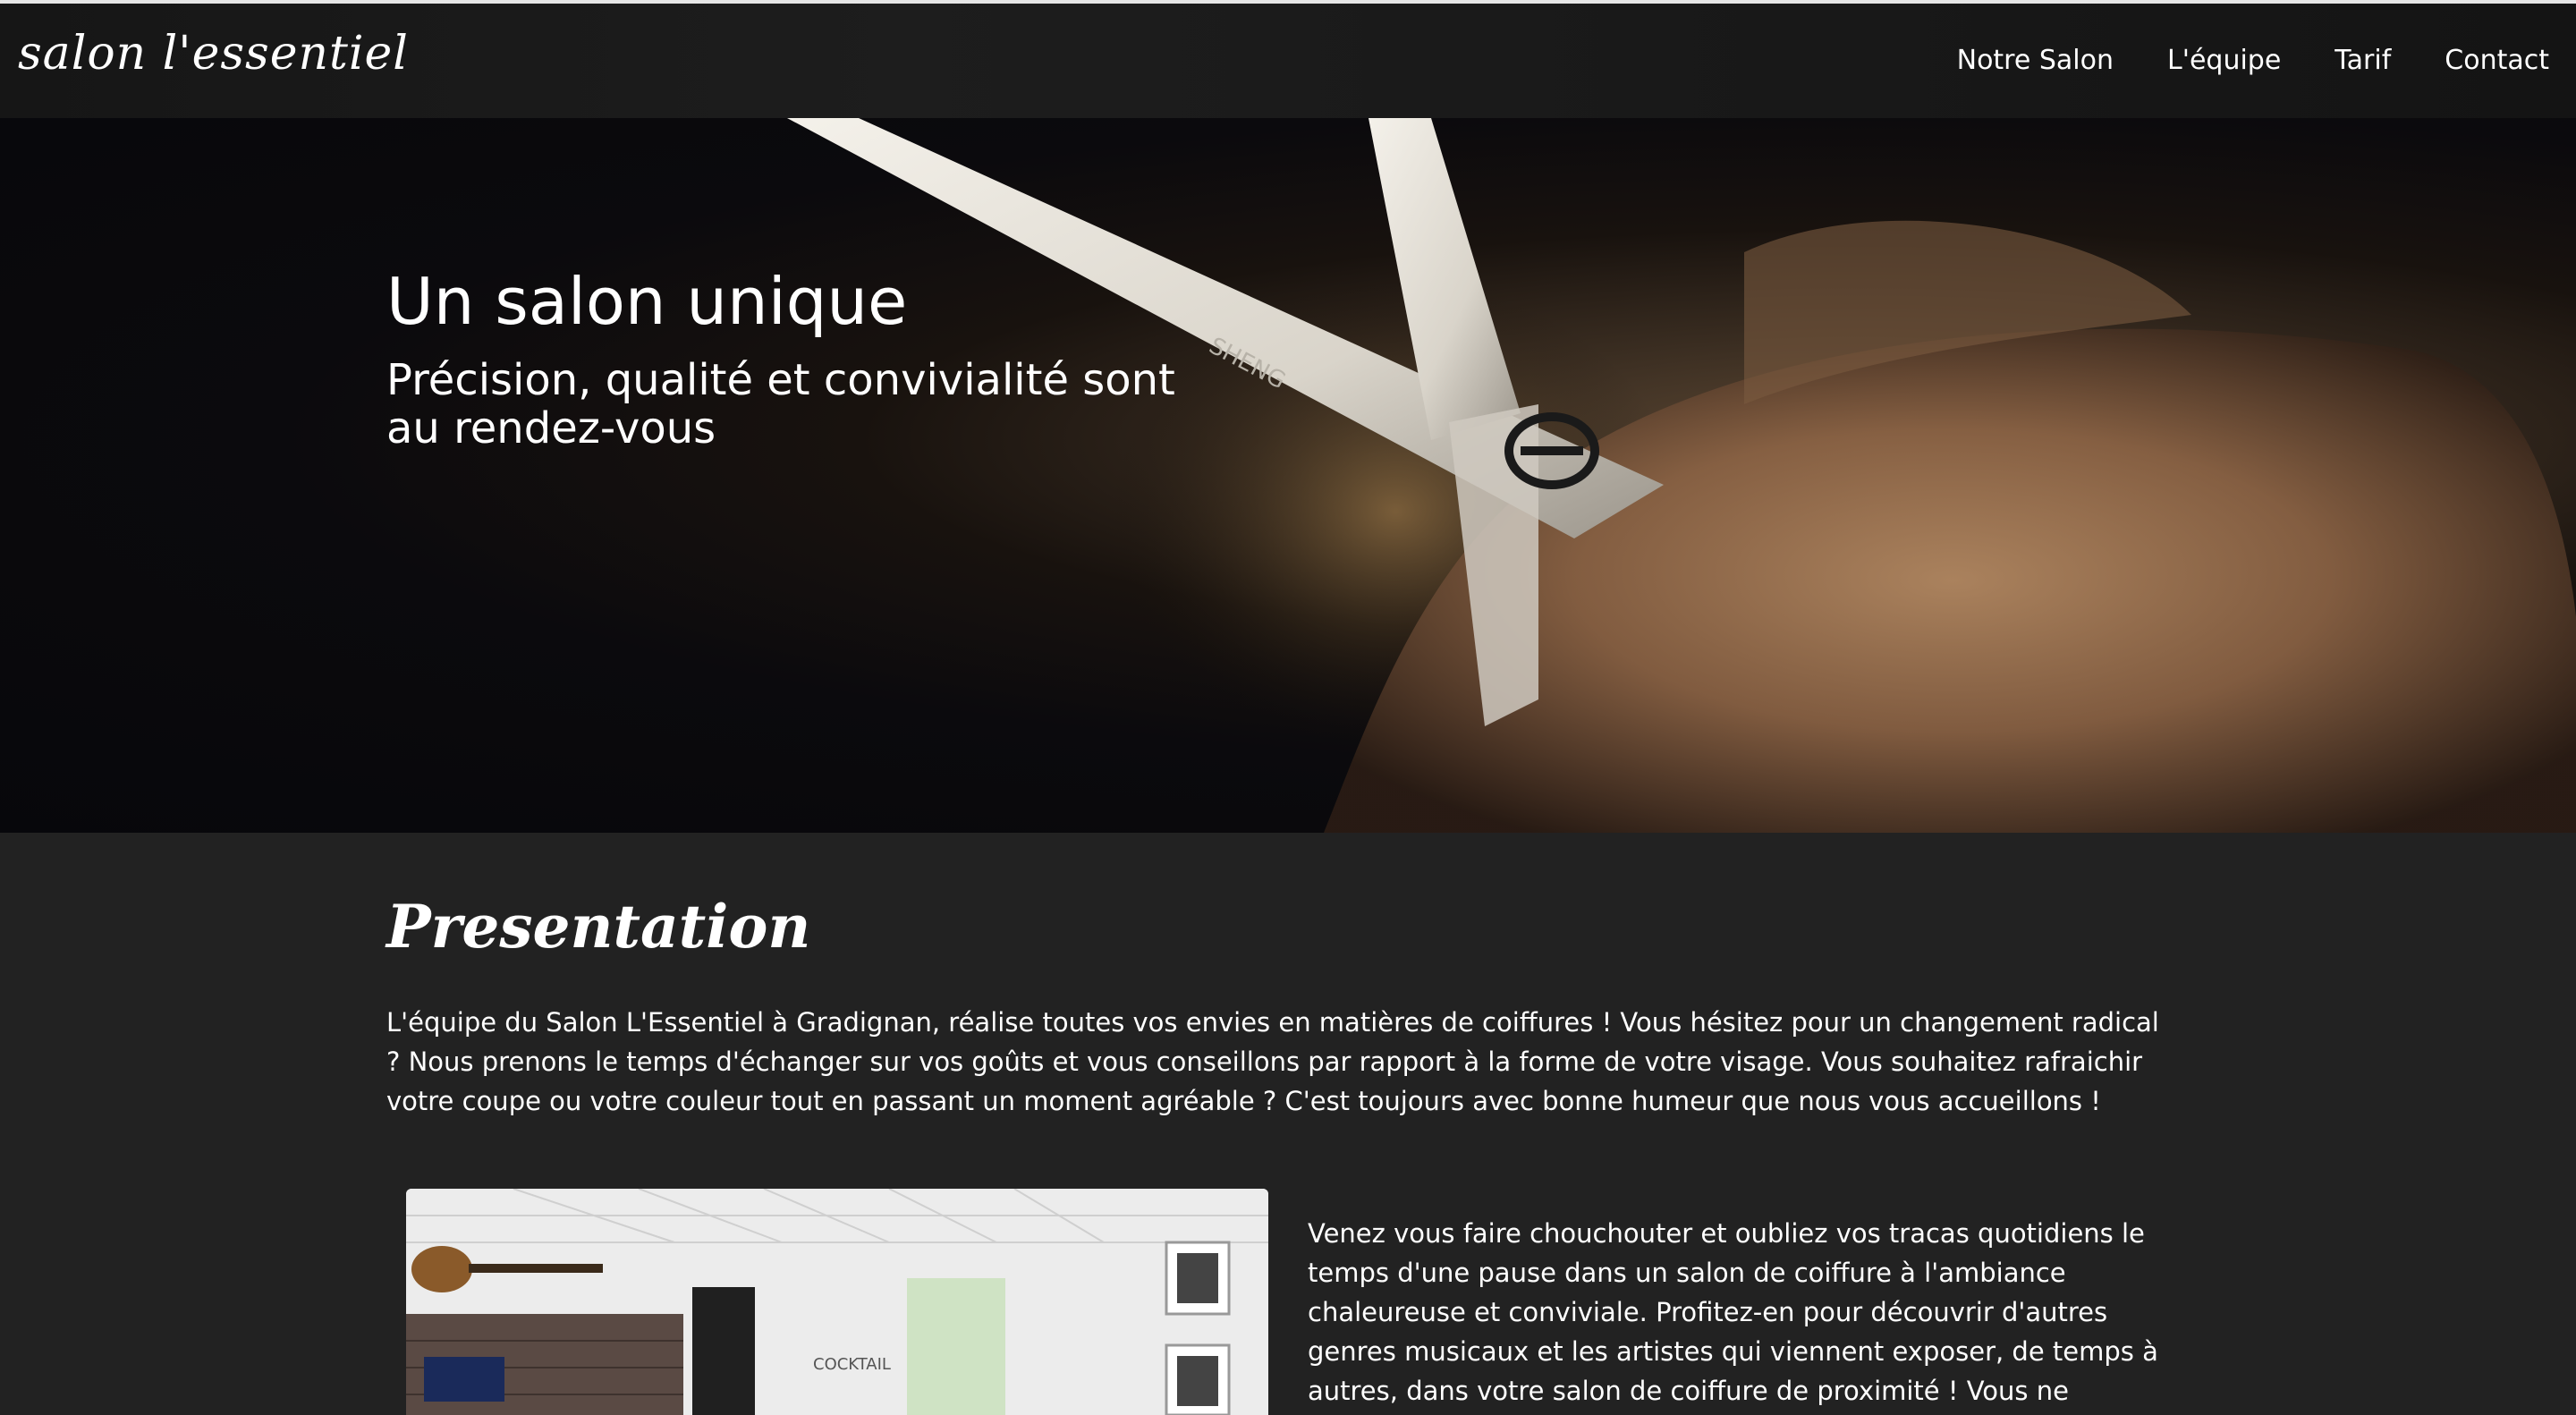  What do you see at coordinates (2035, 61) in the screenshot?
I see `nav-notre-salon: Notre Salon` at bounding box center [2035, 61].